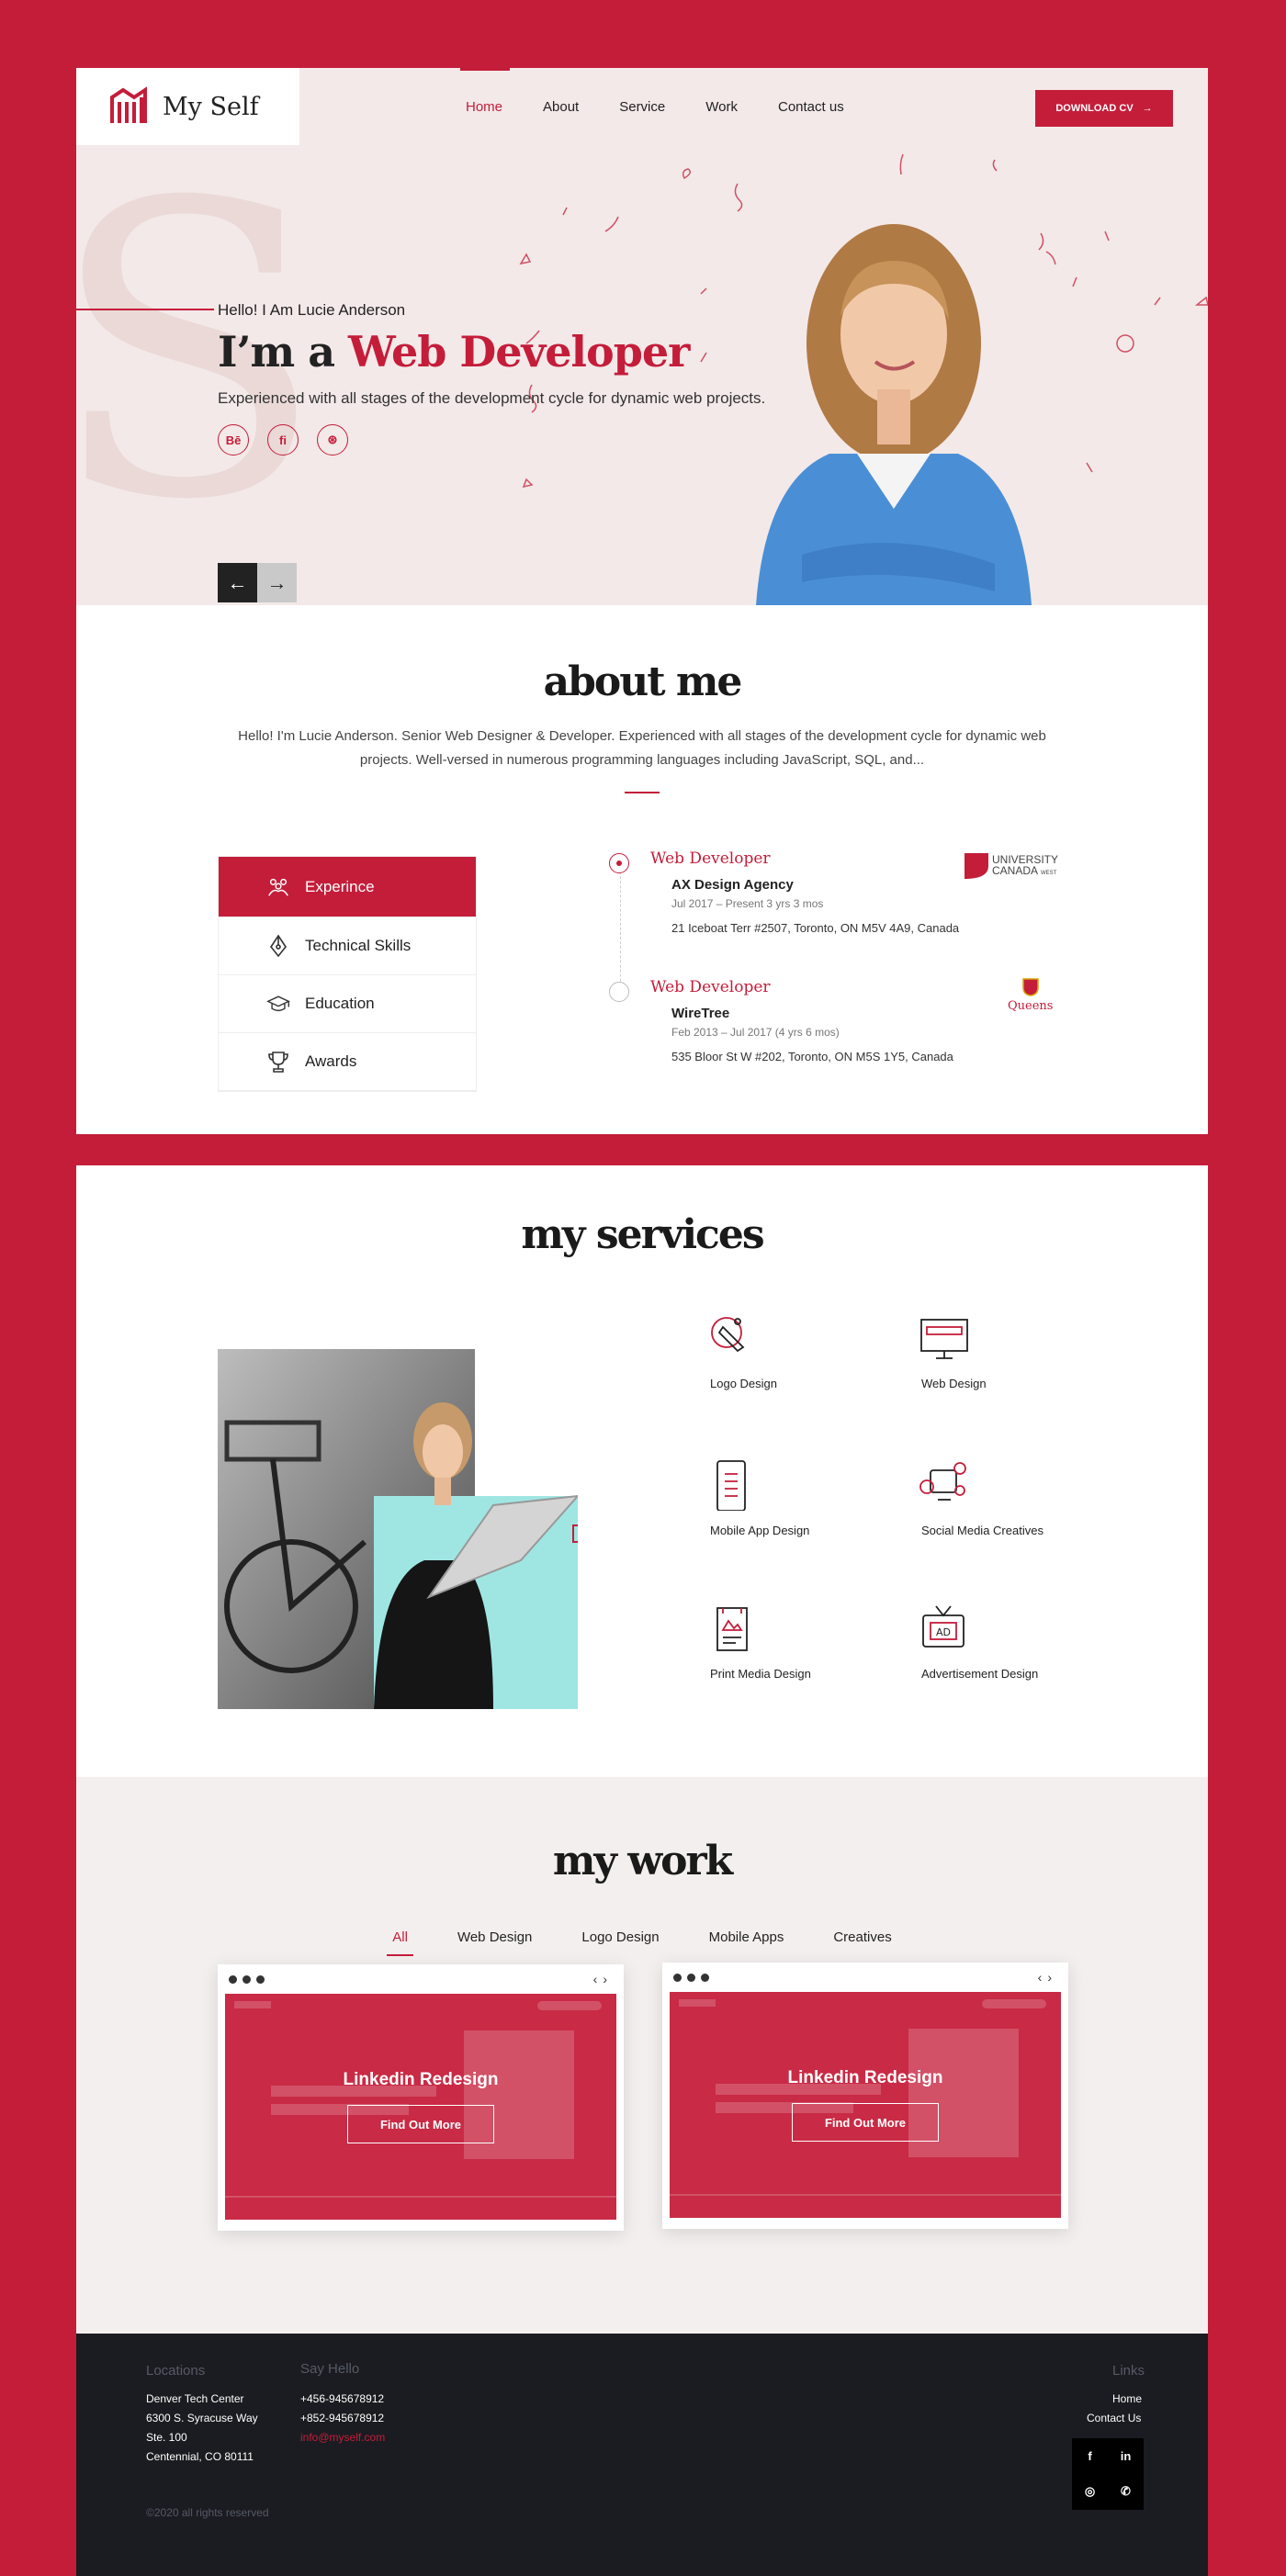 The height and width of the screenshot is (2576, 1286). Describe the element at coordinates (202, 2418) in the screenshot. I see `footer-location-line: 6300 S. Syracuse Way` at that location.